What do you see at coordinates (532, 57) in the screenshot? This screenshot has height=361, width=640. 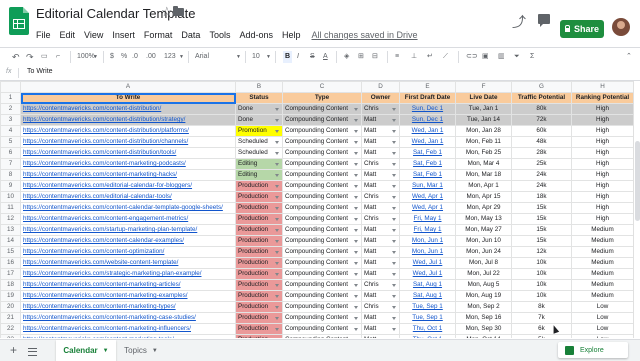 I see `functions-icon: Σ` at bounding box center [532, 57].